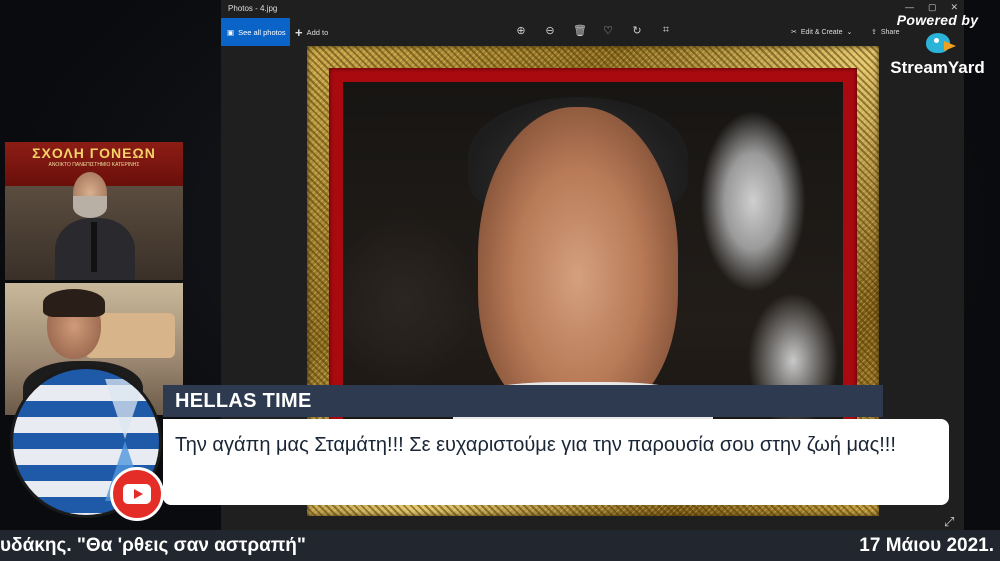 This screenshot has width=1000, height=561. Describe the element at coordinates (243, 401) in the screenshot. I see `comment-author: HELLAS TIME` at that location.